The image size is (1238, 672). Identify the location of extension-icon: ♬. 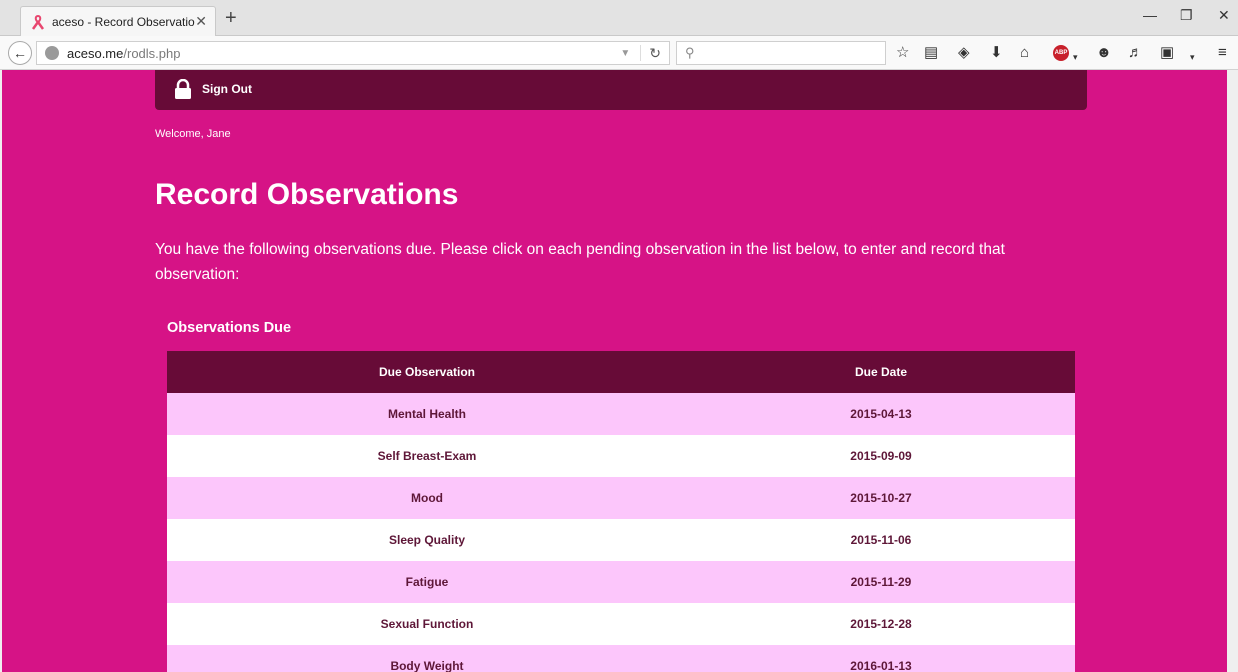
(1135, 53).